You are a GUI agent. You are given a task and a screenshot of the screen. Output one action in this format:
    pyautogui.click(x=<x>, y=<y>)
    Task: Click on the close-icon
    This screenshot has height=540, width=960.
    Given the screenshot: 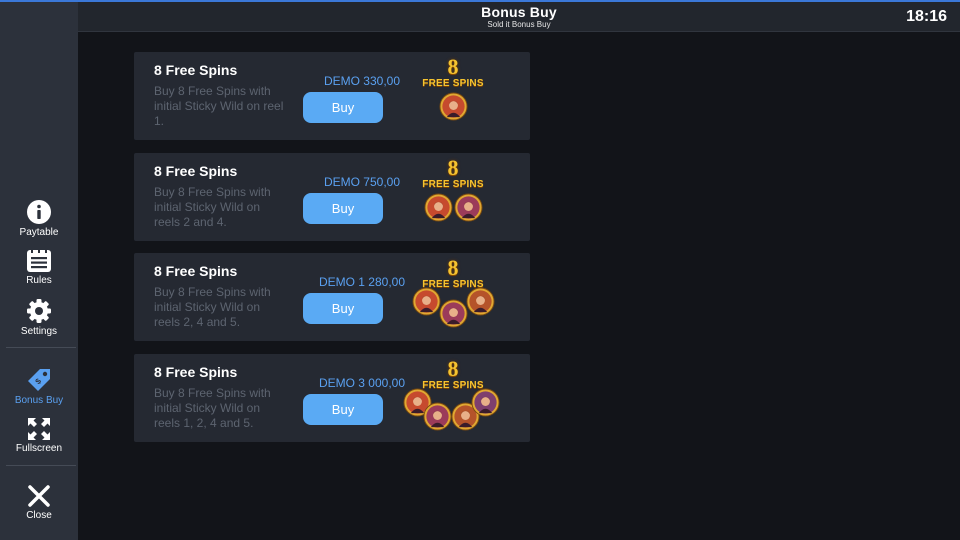 What is the action you would take?
    pyautogui.click(x=39, y=496)
    